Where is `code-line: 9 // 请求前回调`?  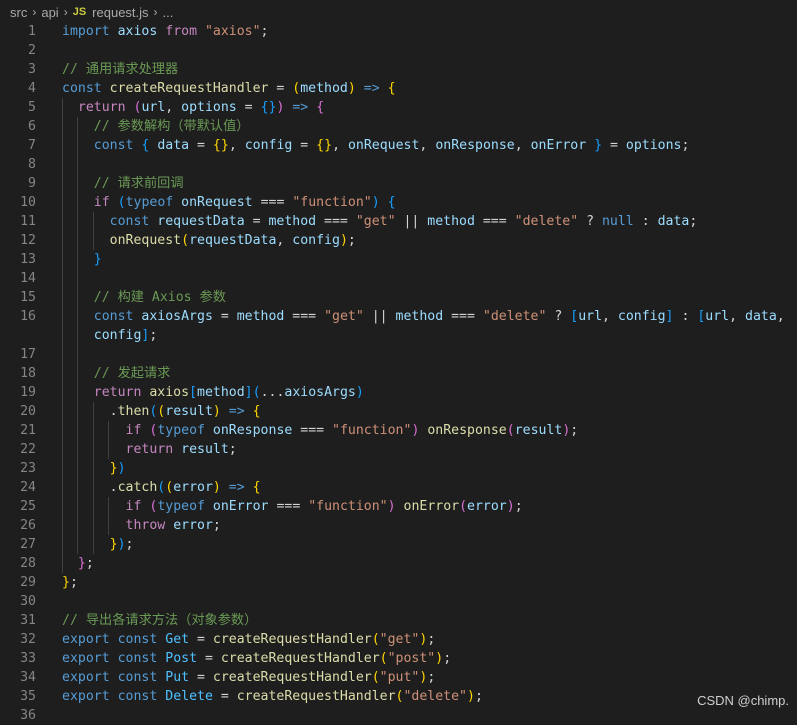
code-line: 9 // 请求前回调 is located at coordinates (398, 183).